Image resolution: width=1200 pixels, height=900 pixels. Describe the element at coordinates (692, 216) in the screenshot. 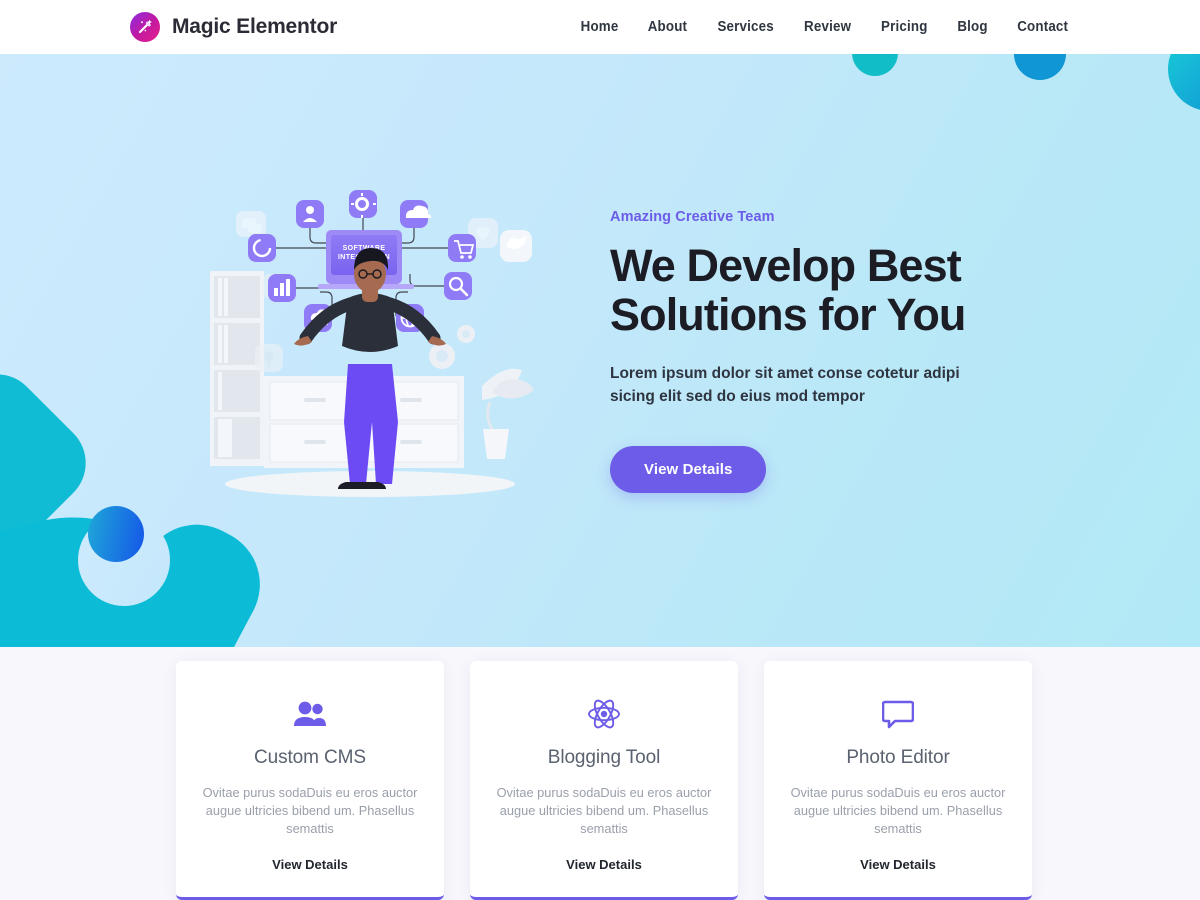

I see `hero-eyebrow: Amazing Creative Team` at that location.